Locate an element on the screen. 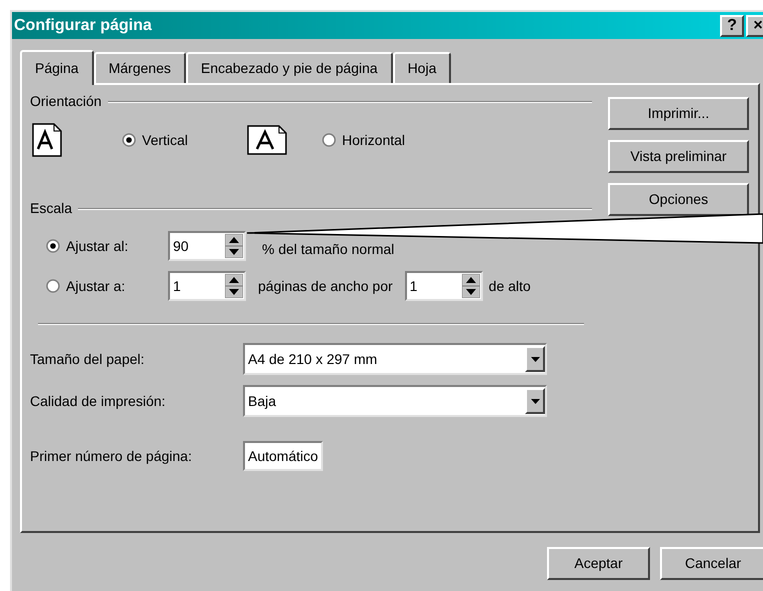 The height and width of the screenshot is (591, 763). dialog-button: Aceptar is located at coordinates (598, 563).